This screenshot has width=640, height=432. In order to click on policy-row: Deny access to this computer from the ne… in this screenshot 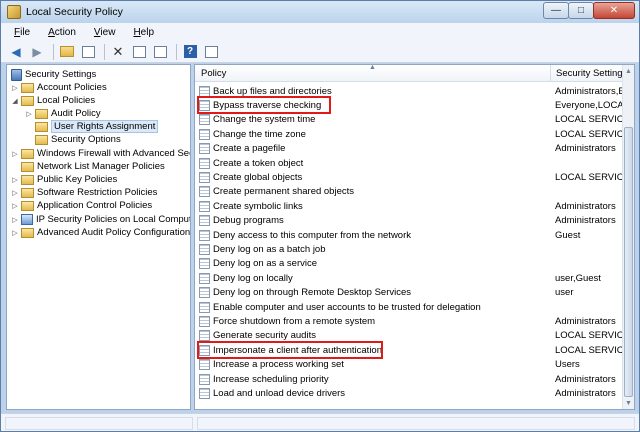, I will do `click(409, 235)`.